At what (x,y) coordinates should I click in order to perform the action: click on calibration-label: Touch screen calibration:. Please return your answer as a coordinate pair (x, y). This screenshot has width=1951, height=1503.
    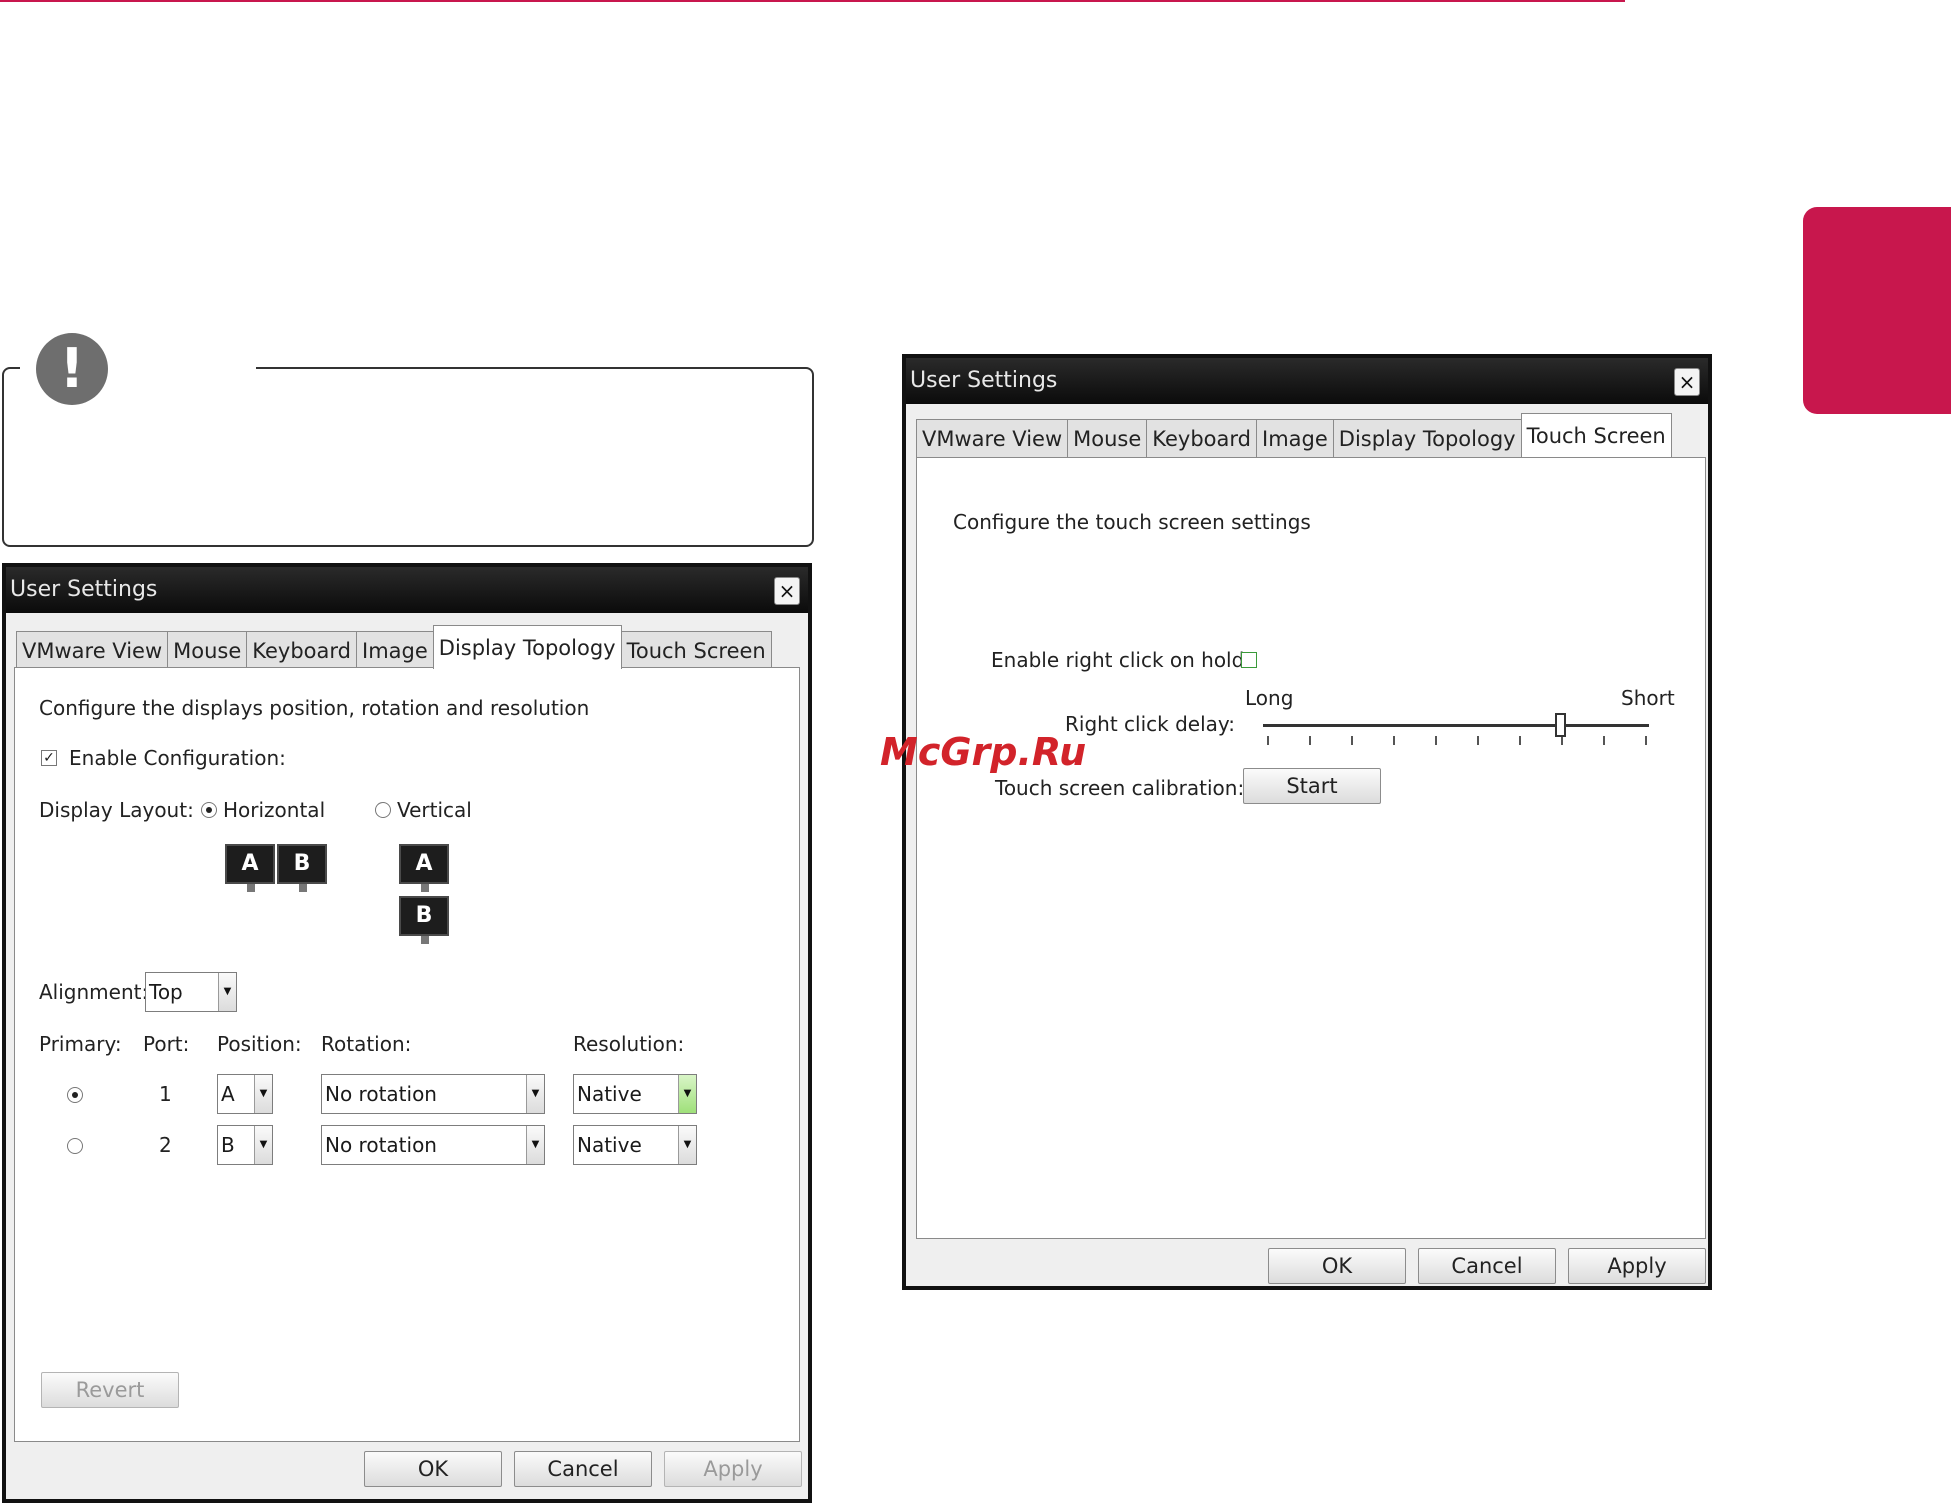
    Looking at the image, I should click on (1120, 788).